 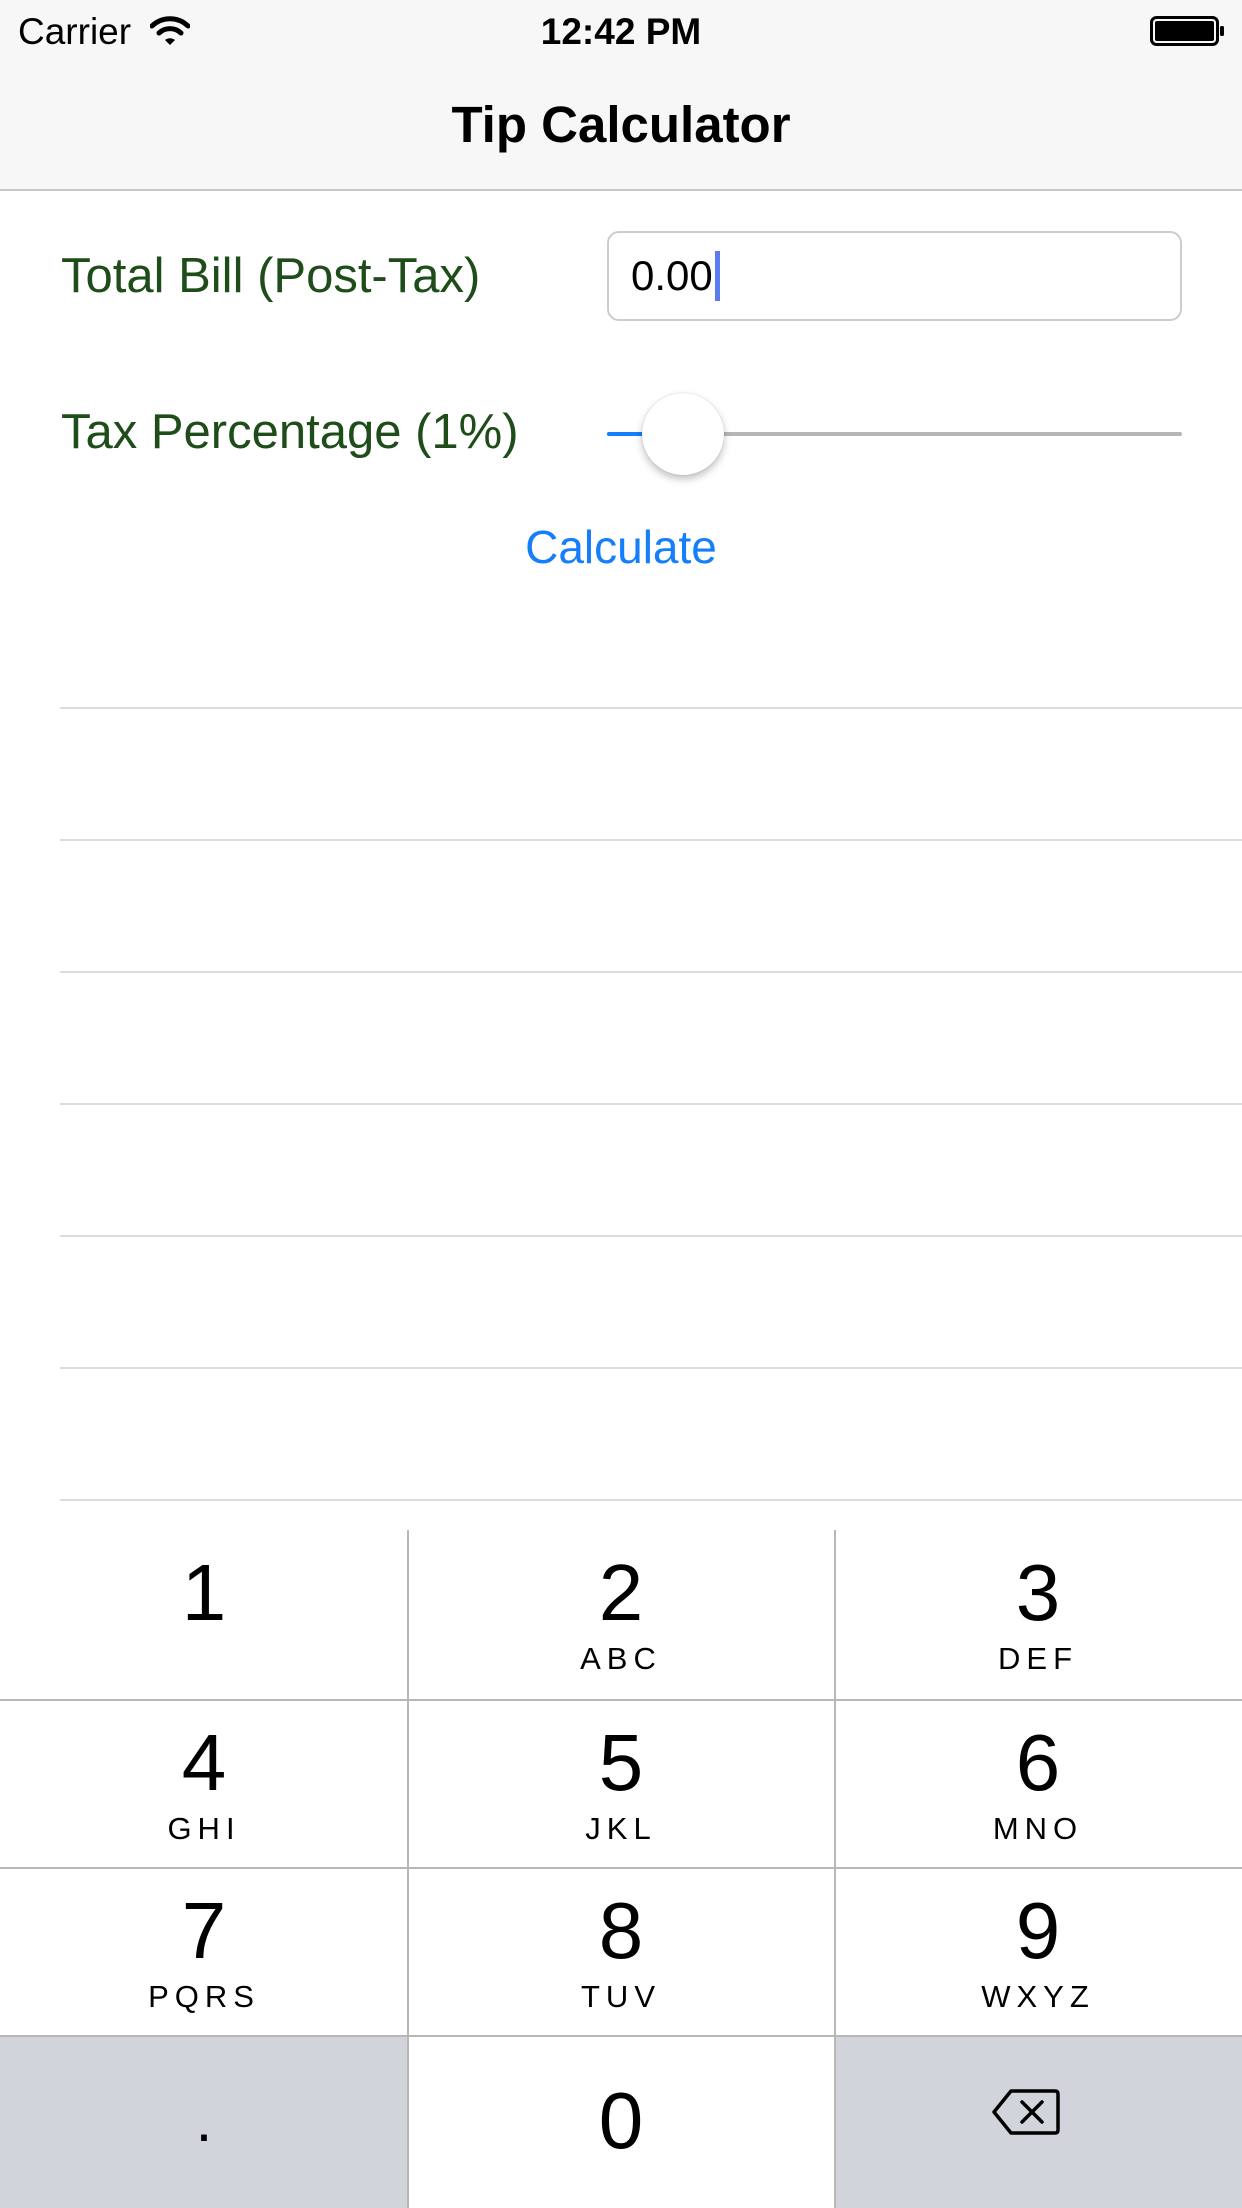 What do you see at coordinates (1038, 1615) in the screenshot?
I see `key-3: 3 DEF` at bounding box center [1038, 1615].